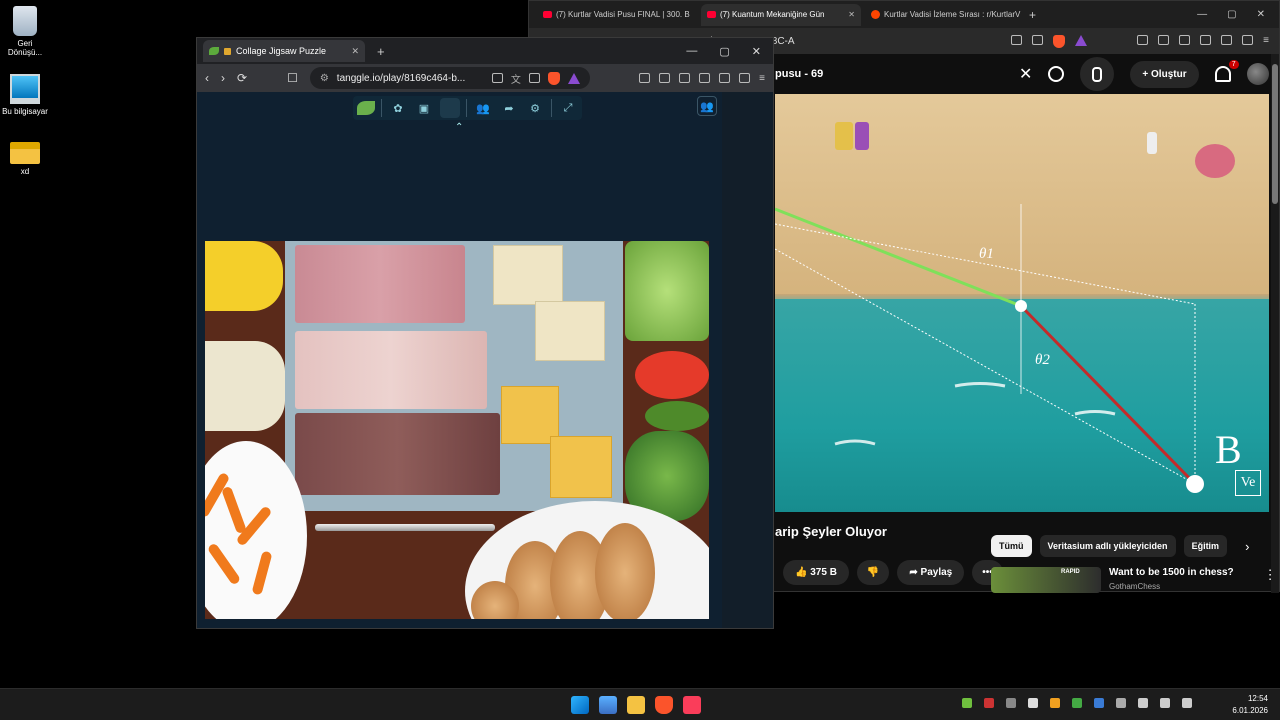  Describe the element at coordinates (1011, 546) in the screenshot. I see `chip-all: Tümü` at that location.